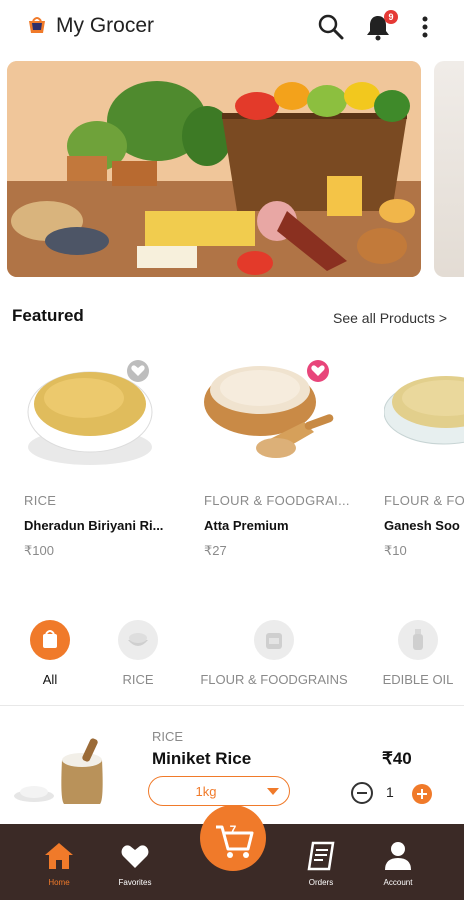 Image resolution: width=464 pixels, height=900 pixels. I want to click on product-name: Ganesh Soo, so click(422, 525).